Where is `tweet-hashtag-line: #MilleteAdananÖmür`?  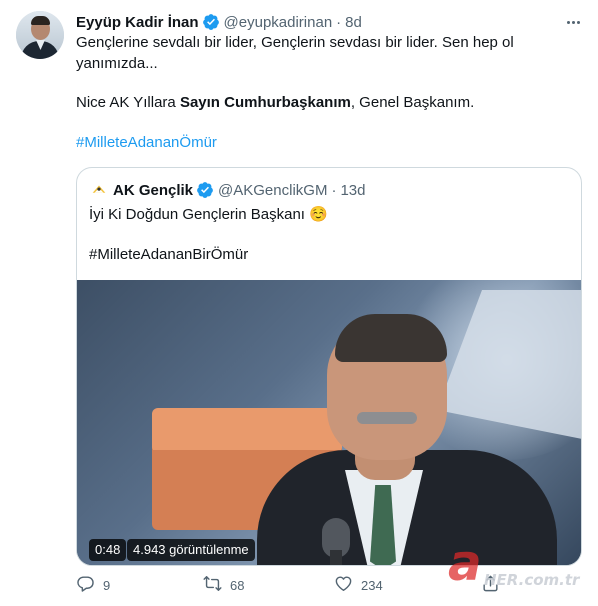
tweet-hashtag-line: #MilleteAdananÖmür is located at coordinates (326, 143).